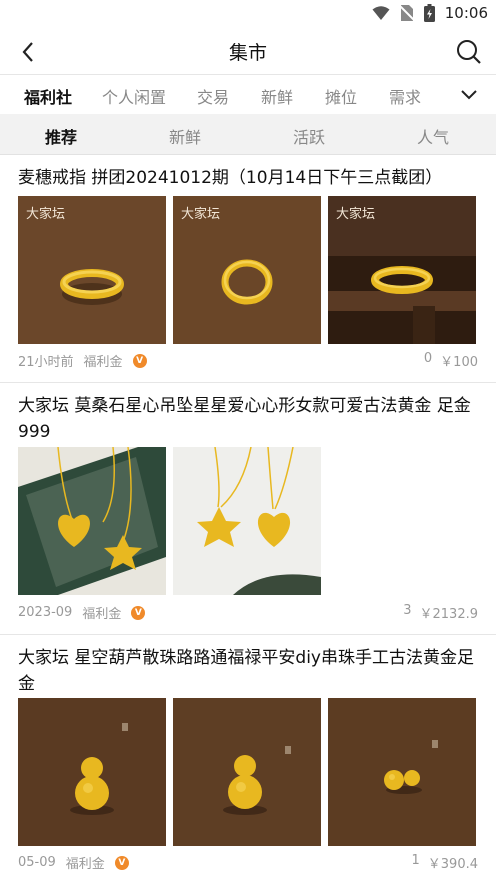 The height and width of the screenshot is (881, 496). Describe the element at coordinates (459, 362) in the screenshot. I see `post-price: ￥100` at that location.